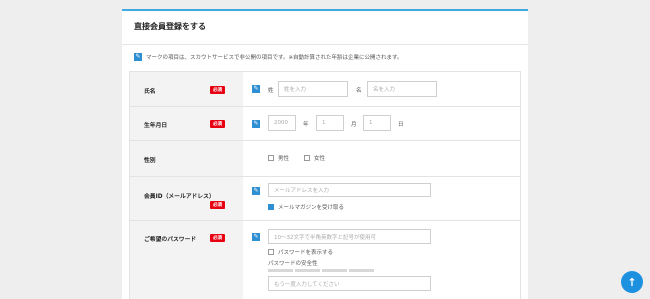  What do you see at coordinates (170, 240) in the screenshot?
I see `password-label: ご希望のパスワード` at bounding box center [170, 240].